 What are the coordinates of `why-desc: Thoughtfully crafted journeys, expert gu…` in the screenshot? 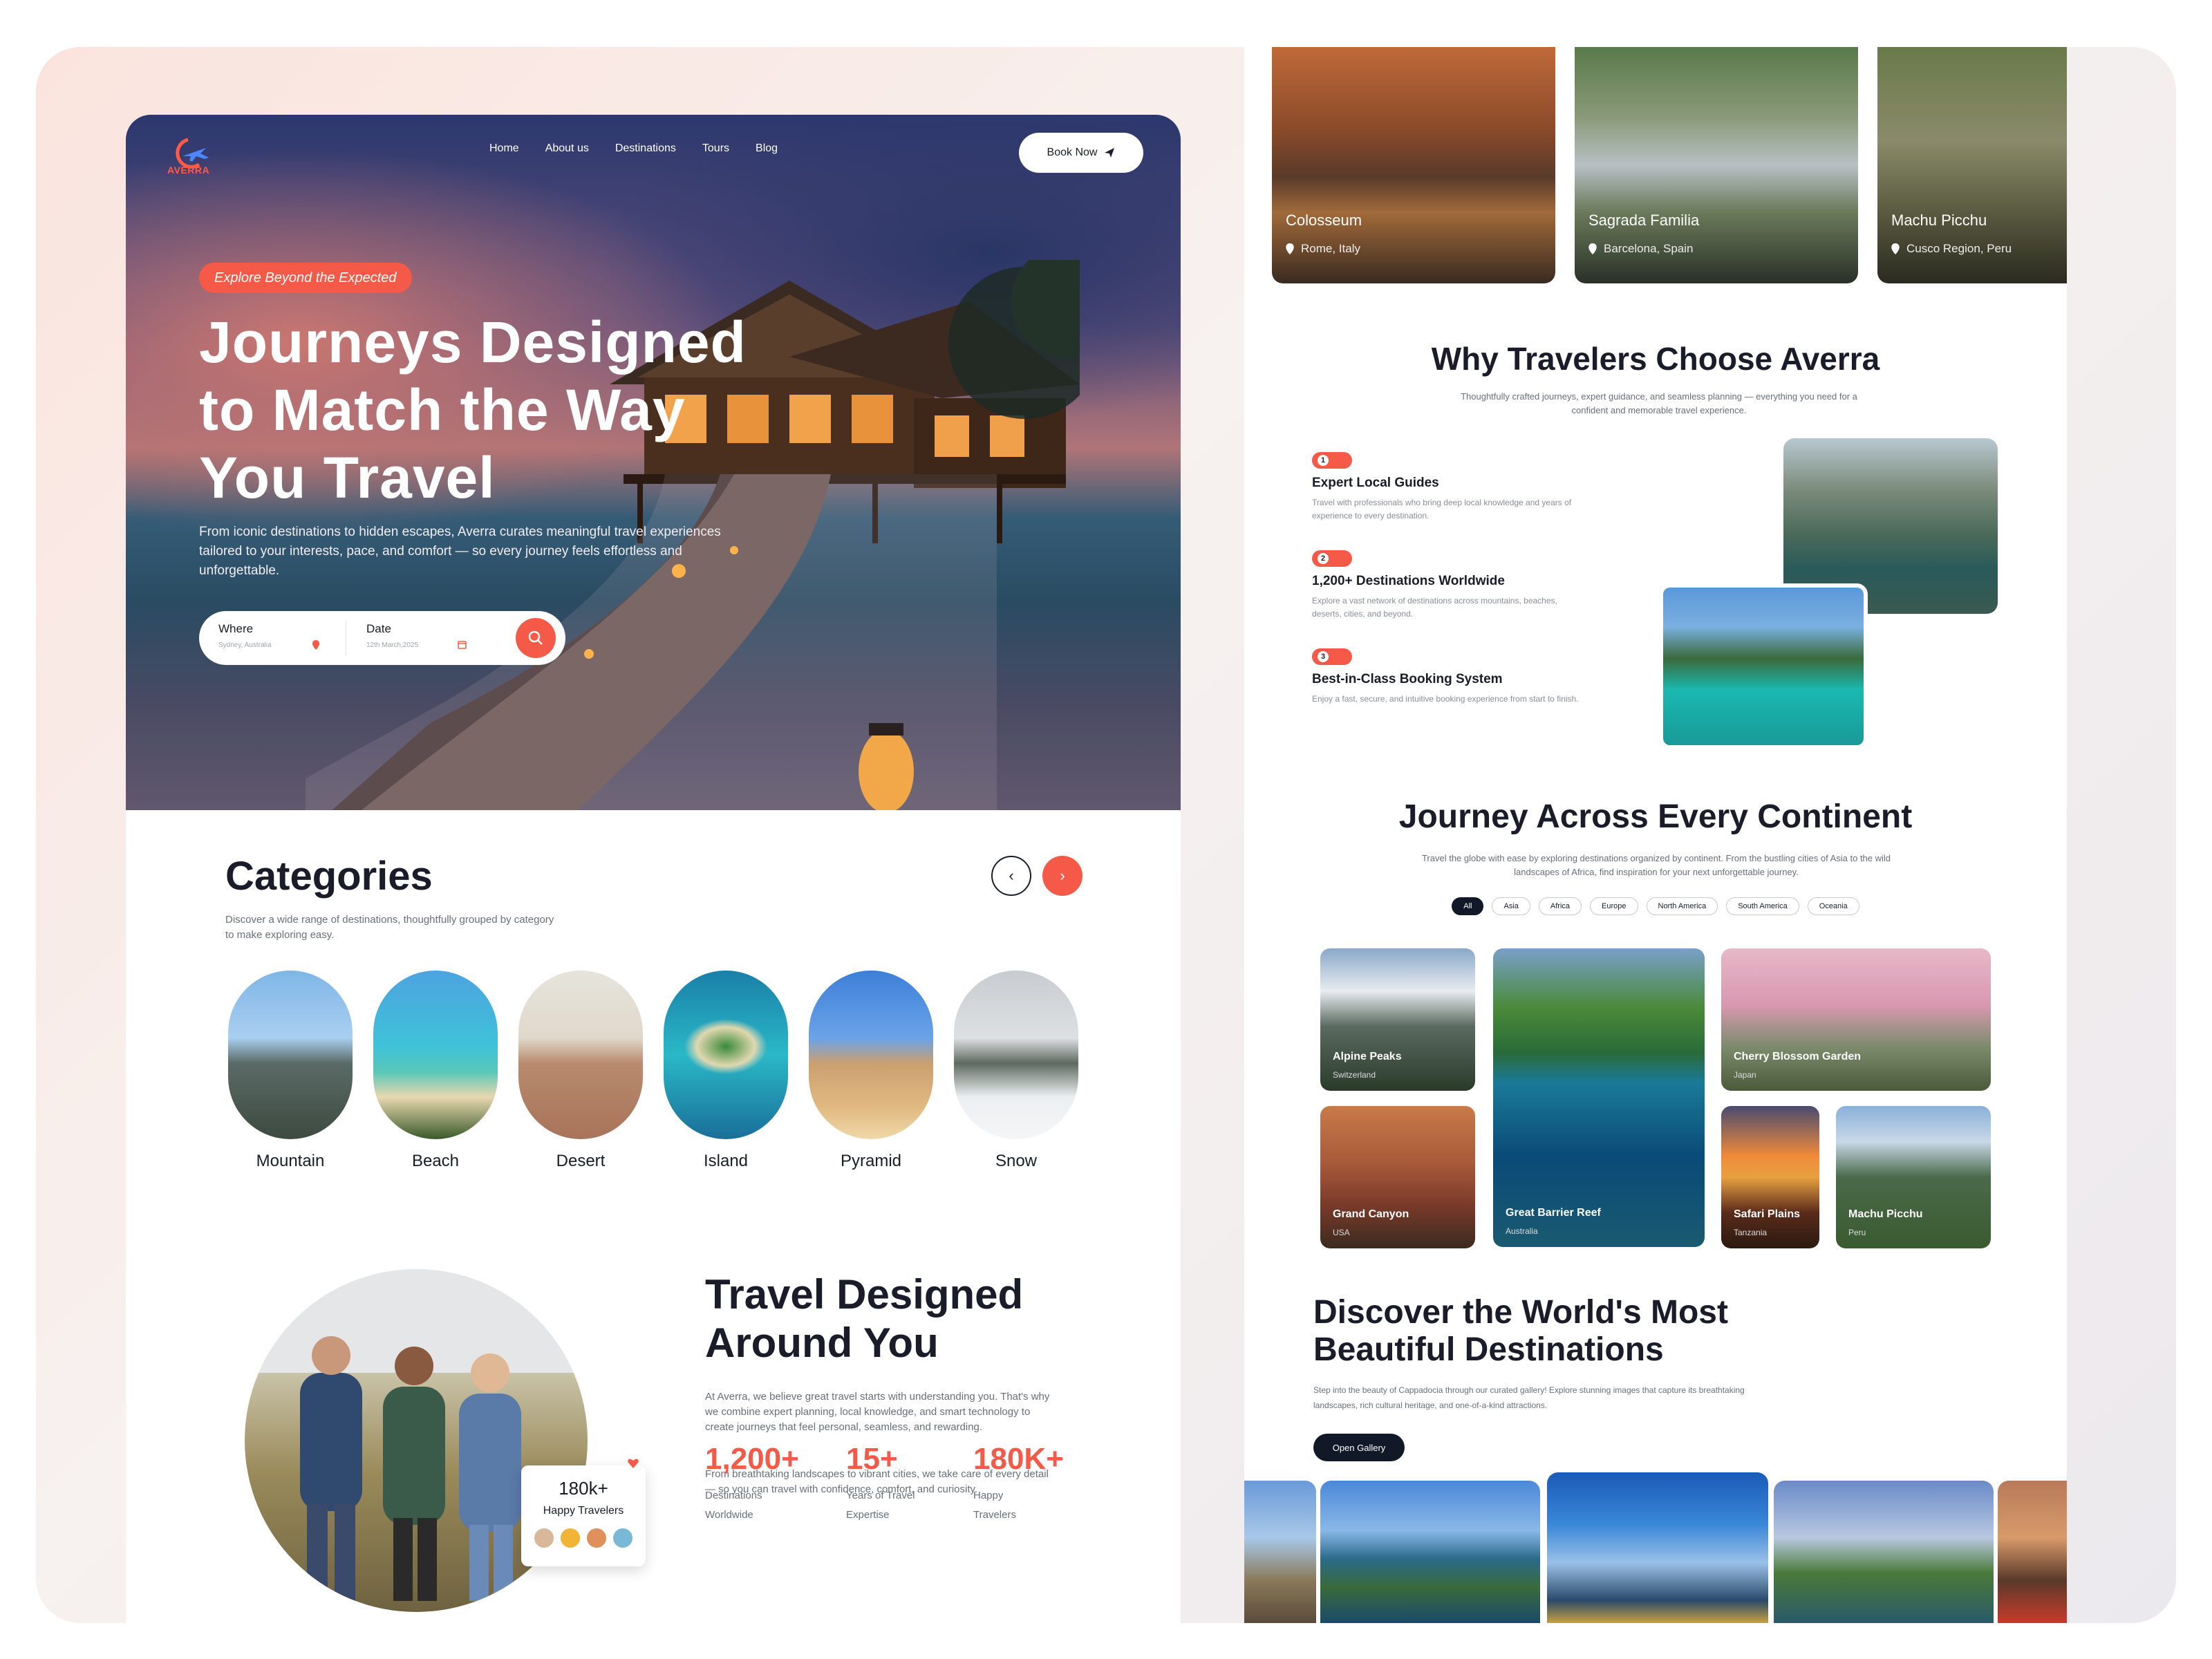 It's located at (1659, 403).